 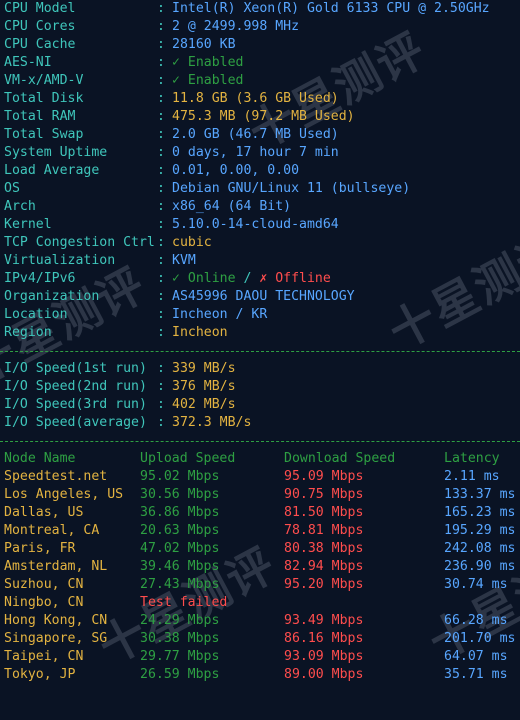 What do you see at coordinates (324, 548) in the screenshot?
I see `download-speed: 80.38 Mbps` at bounding box center [324, 548].